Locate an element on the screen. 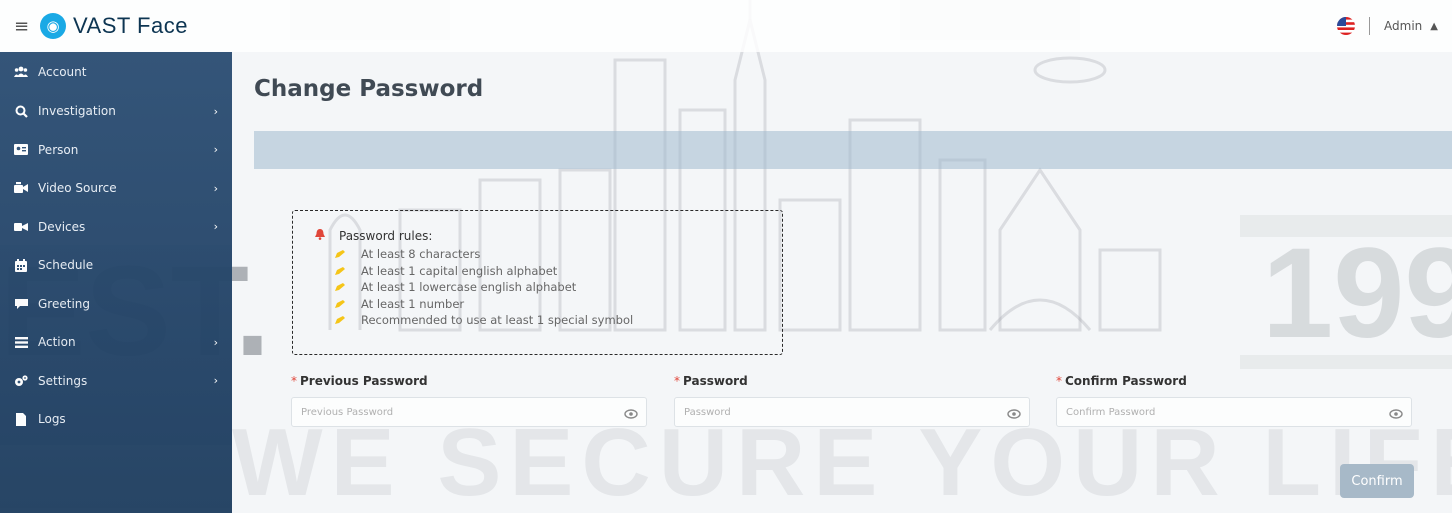  brand-logo: ◉ VAST Face is located at coordinates (114, 26).